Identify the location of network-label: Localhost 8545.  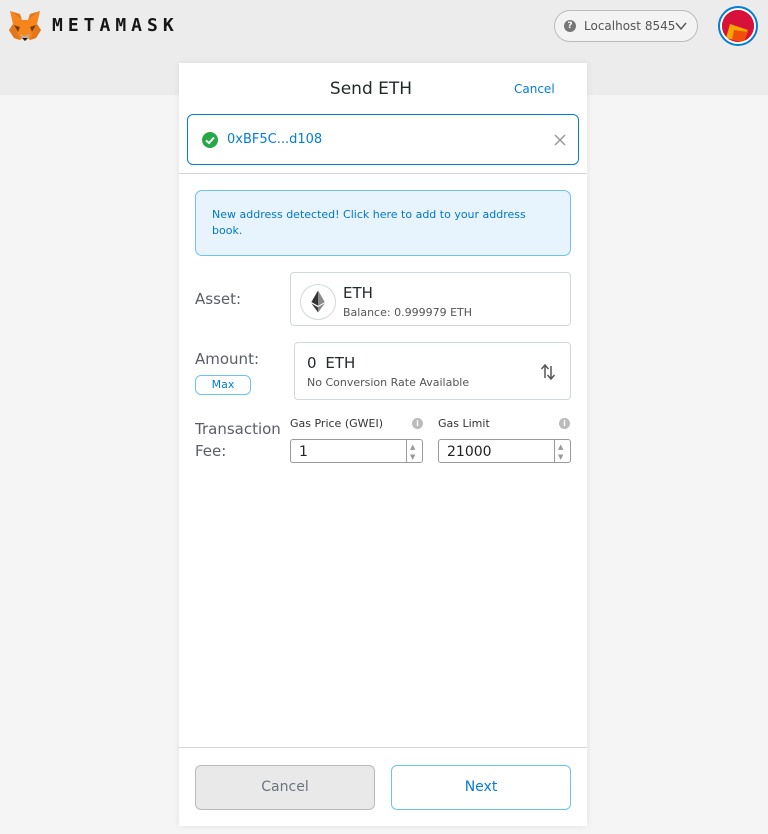
(630, 26).